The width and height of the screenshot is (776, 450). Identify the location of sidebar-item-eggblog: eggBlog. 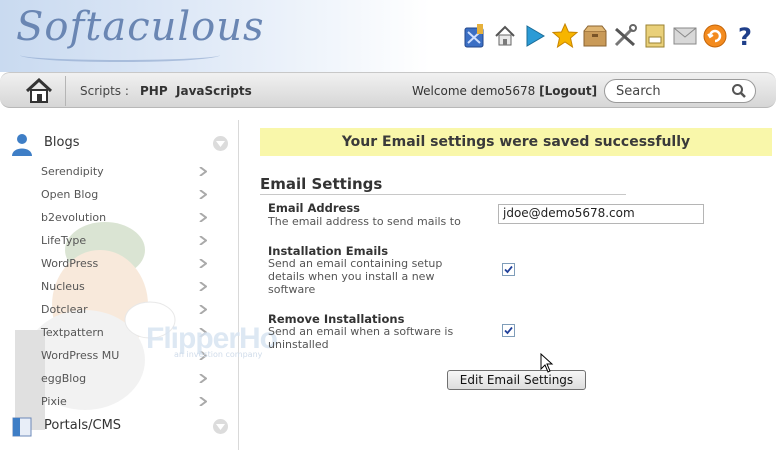
(126, 379).